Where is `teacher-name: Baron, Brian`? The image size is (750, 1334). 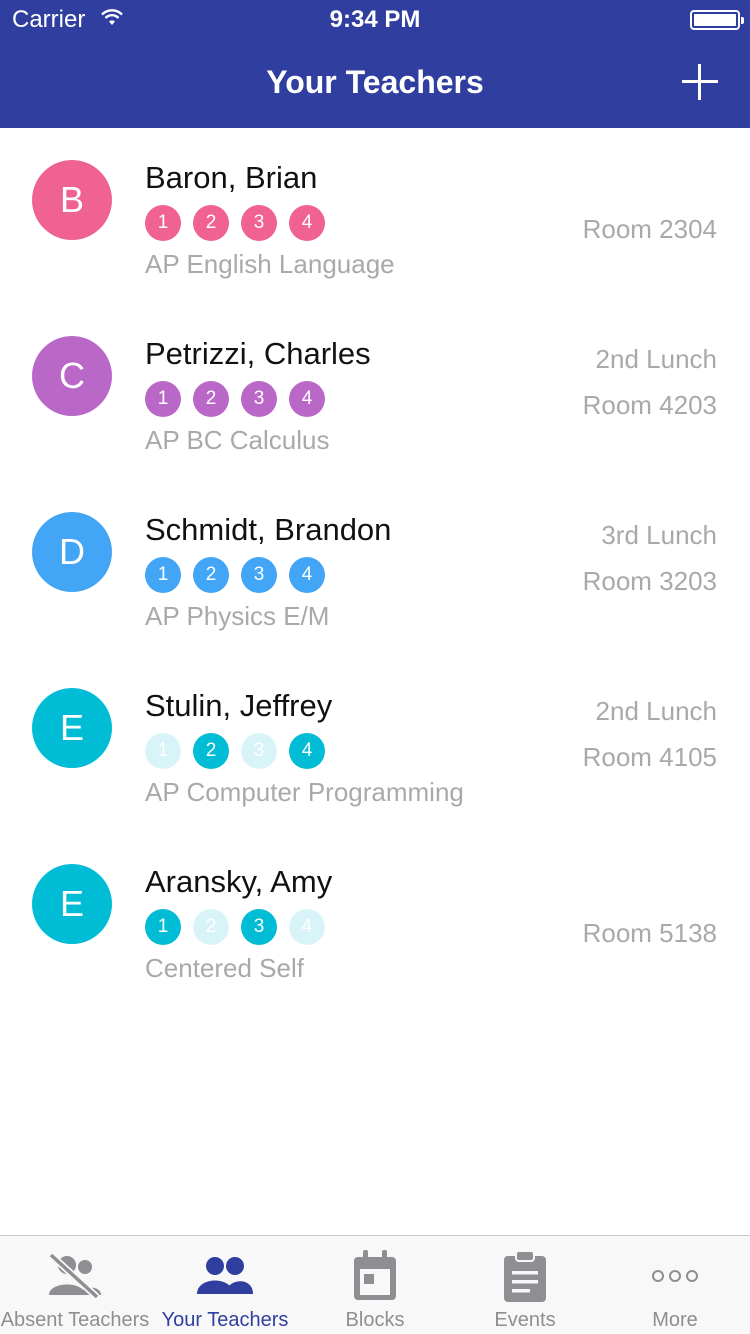 teacher-name: Baron, Brian is located at coordinates (231, 177).